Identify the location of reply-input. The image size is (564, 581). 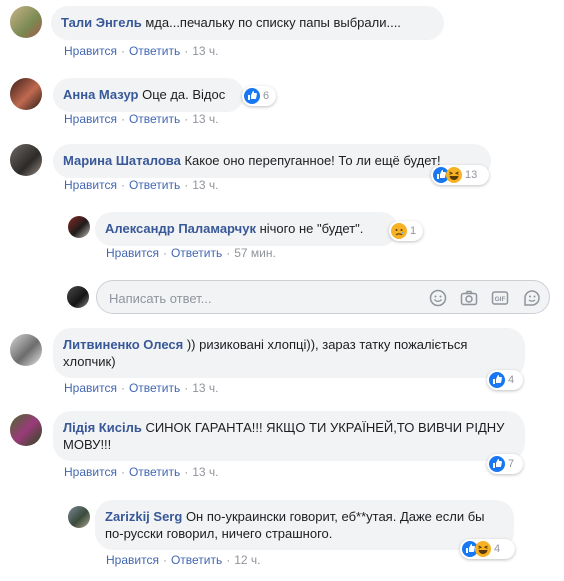
(259, 298).